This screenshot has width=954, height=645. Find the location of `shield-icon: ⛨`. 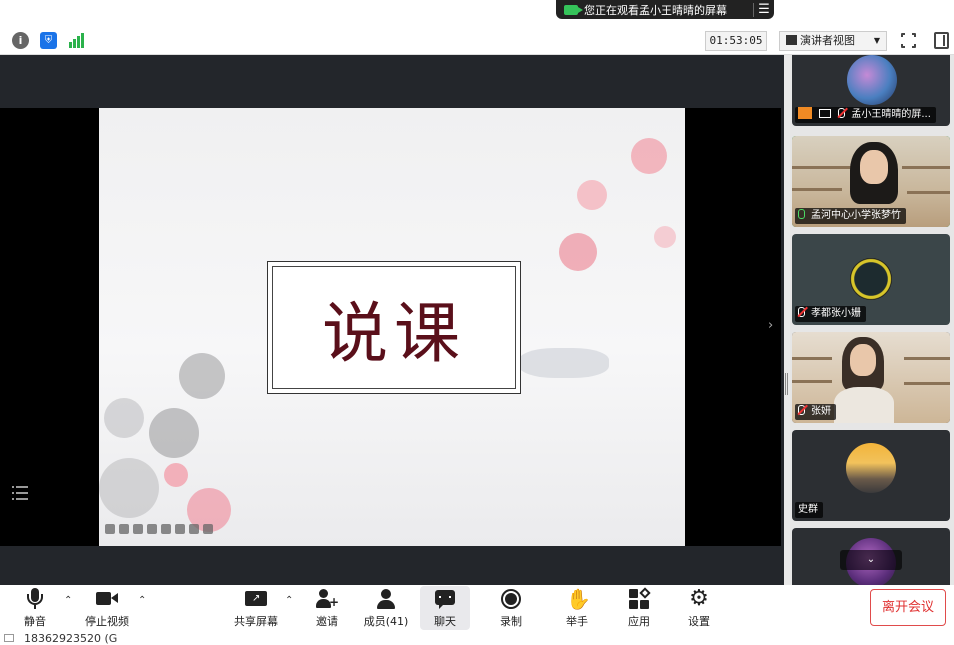

shield-icon: ⛨ is located at coordinates (48, 40).